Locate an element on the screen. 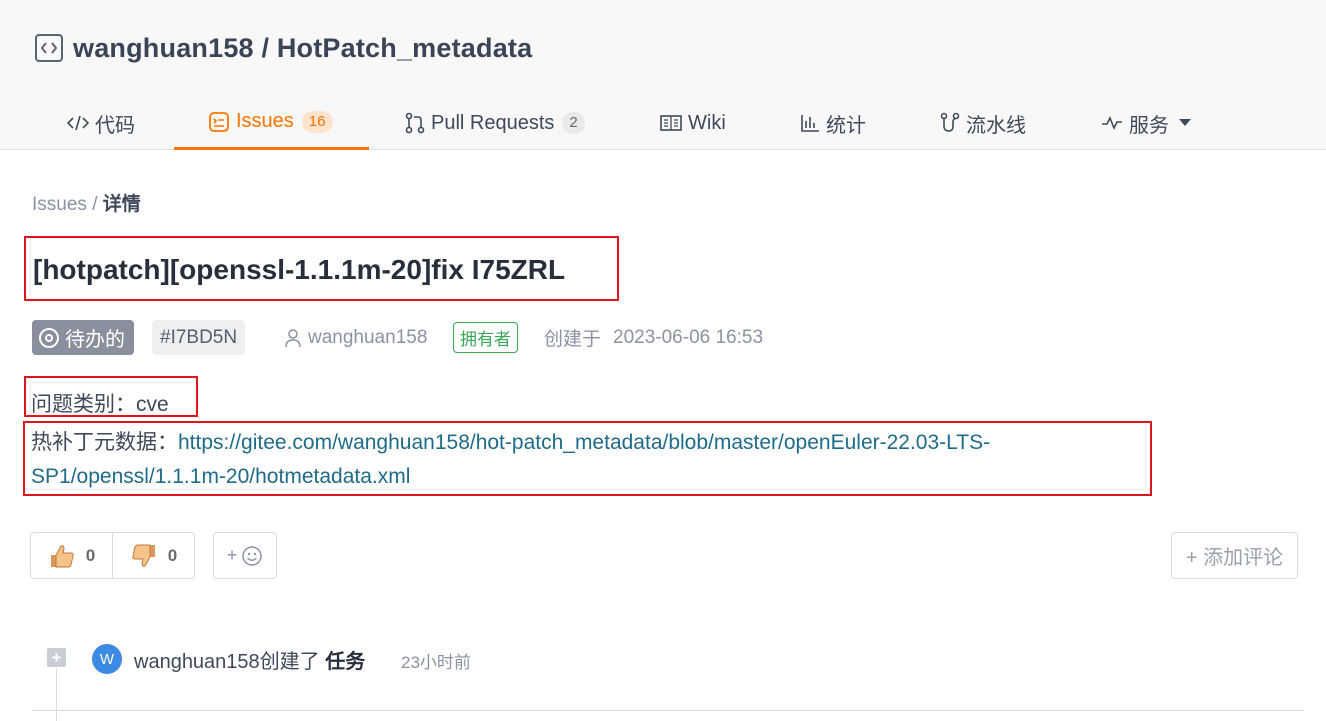 This screenshot has height=721, width=1326. thumbs-down-icon is located at coordinates (144, 556).